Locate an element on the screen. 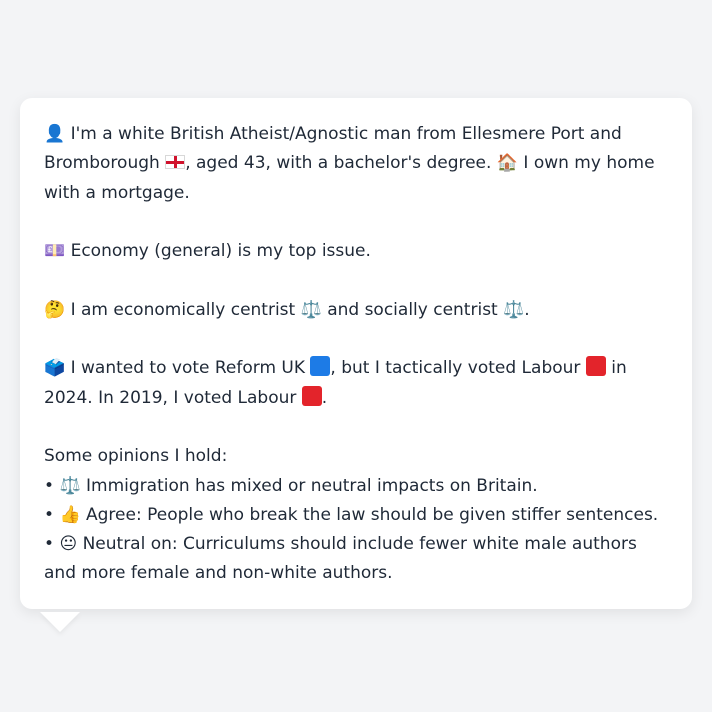  ideology-period: . is located at coordinates (527, 309).